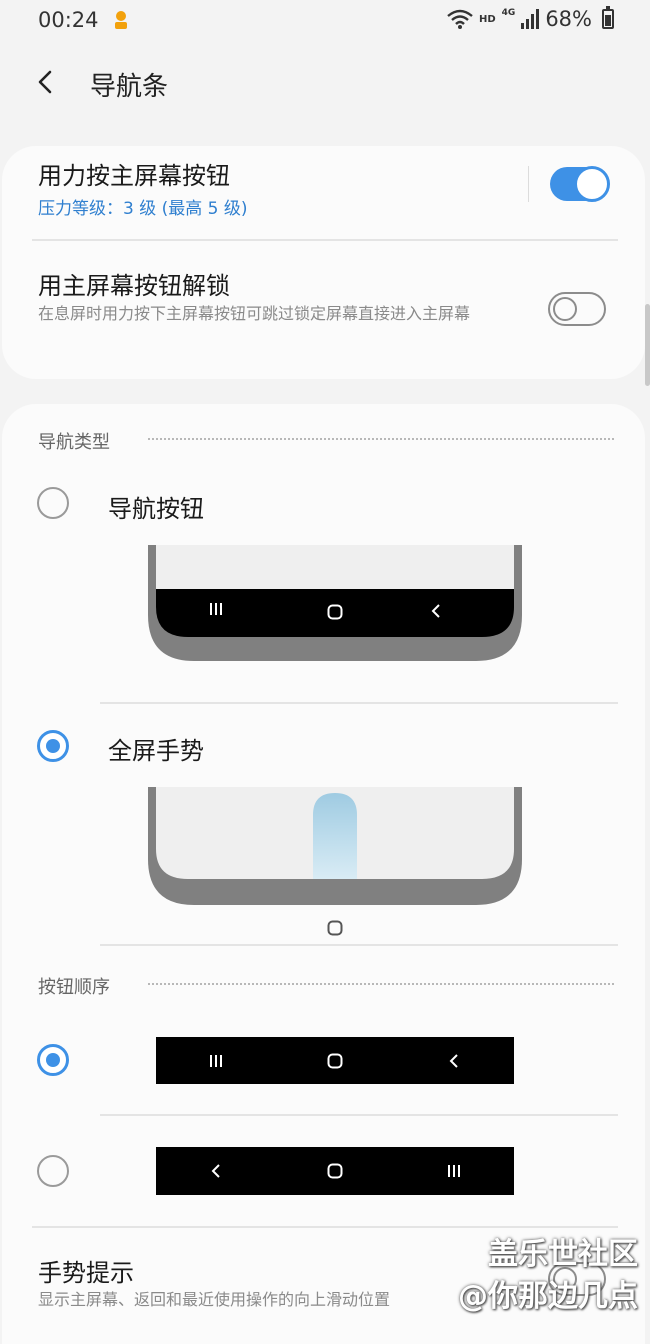  Describe the element at coordinates (143, 209) in the screenshot. I see `force-press-level: 压力等级：3 级 (最高 5 级)` at that location.